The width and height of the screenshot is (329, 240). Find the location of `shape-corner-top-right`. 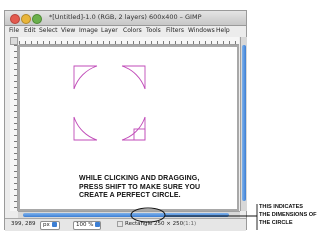

shape-corner-top-right is located at coordinates (134, 77).